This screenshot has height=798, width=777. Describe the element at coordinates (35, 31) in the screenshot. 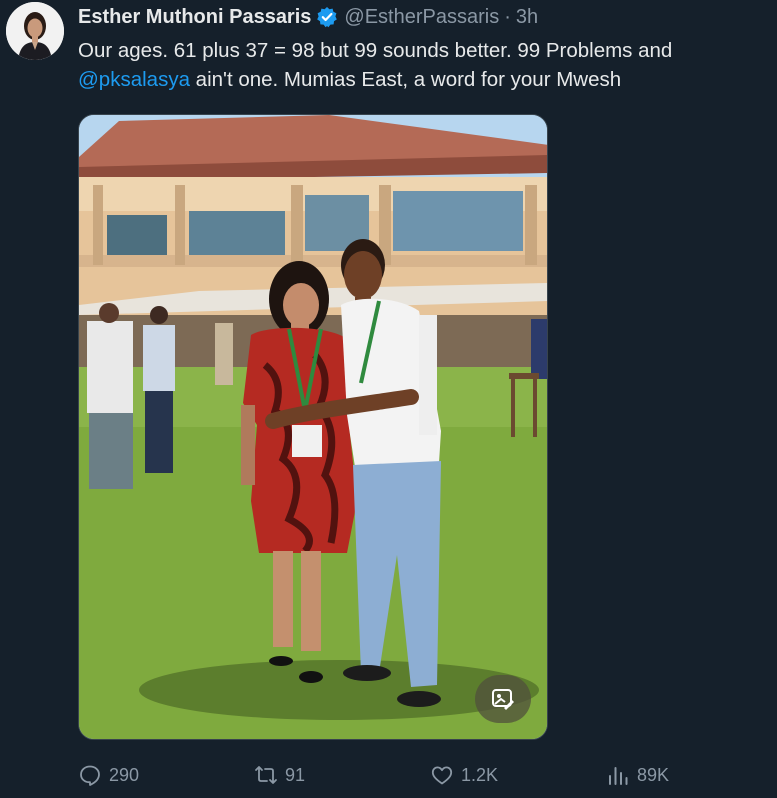

I see `author-avatar` at that location.